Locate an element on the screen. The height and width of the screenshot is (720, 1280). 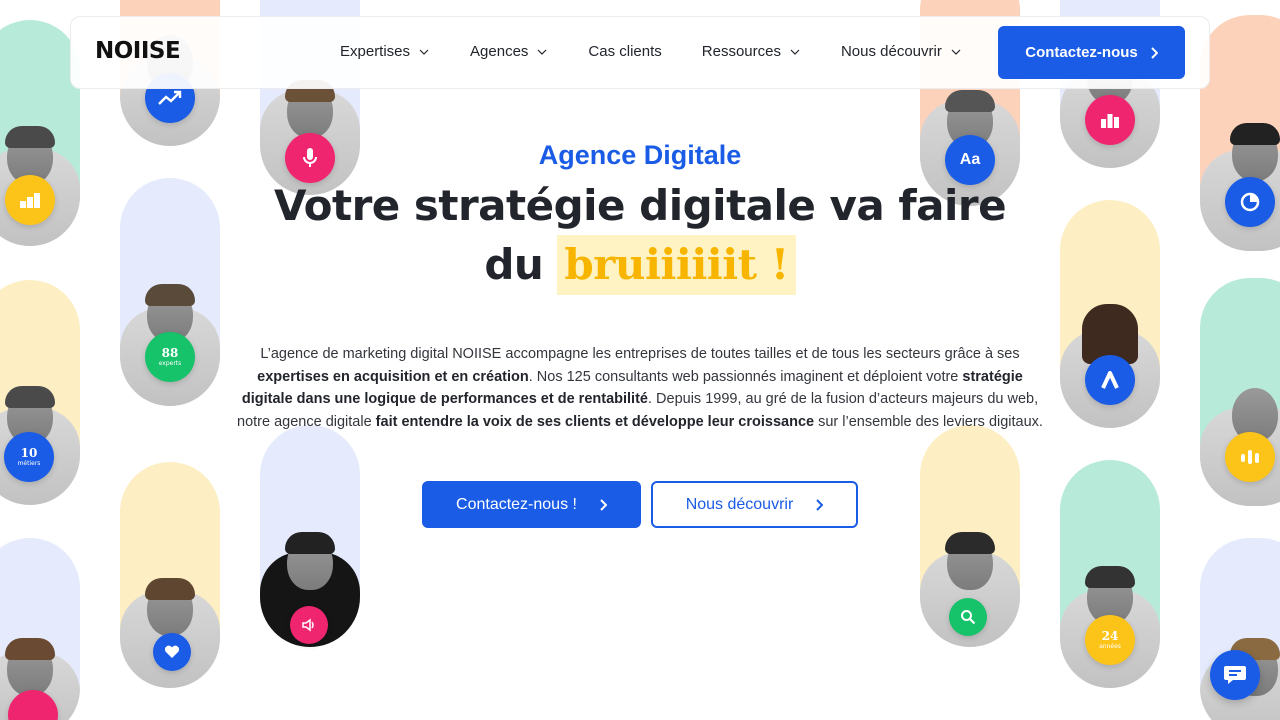
contact-button: Contactez-nous is located at coordinates (1091, 52).